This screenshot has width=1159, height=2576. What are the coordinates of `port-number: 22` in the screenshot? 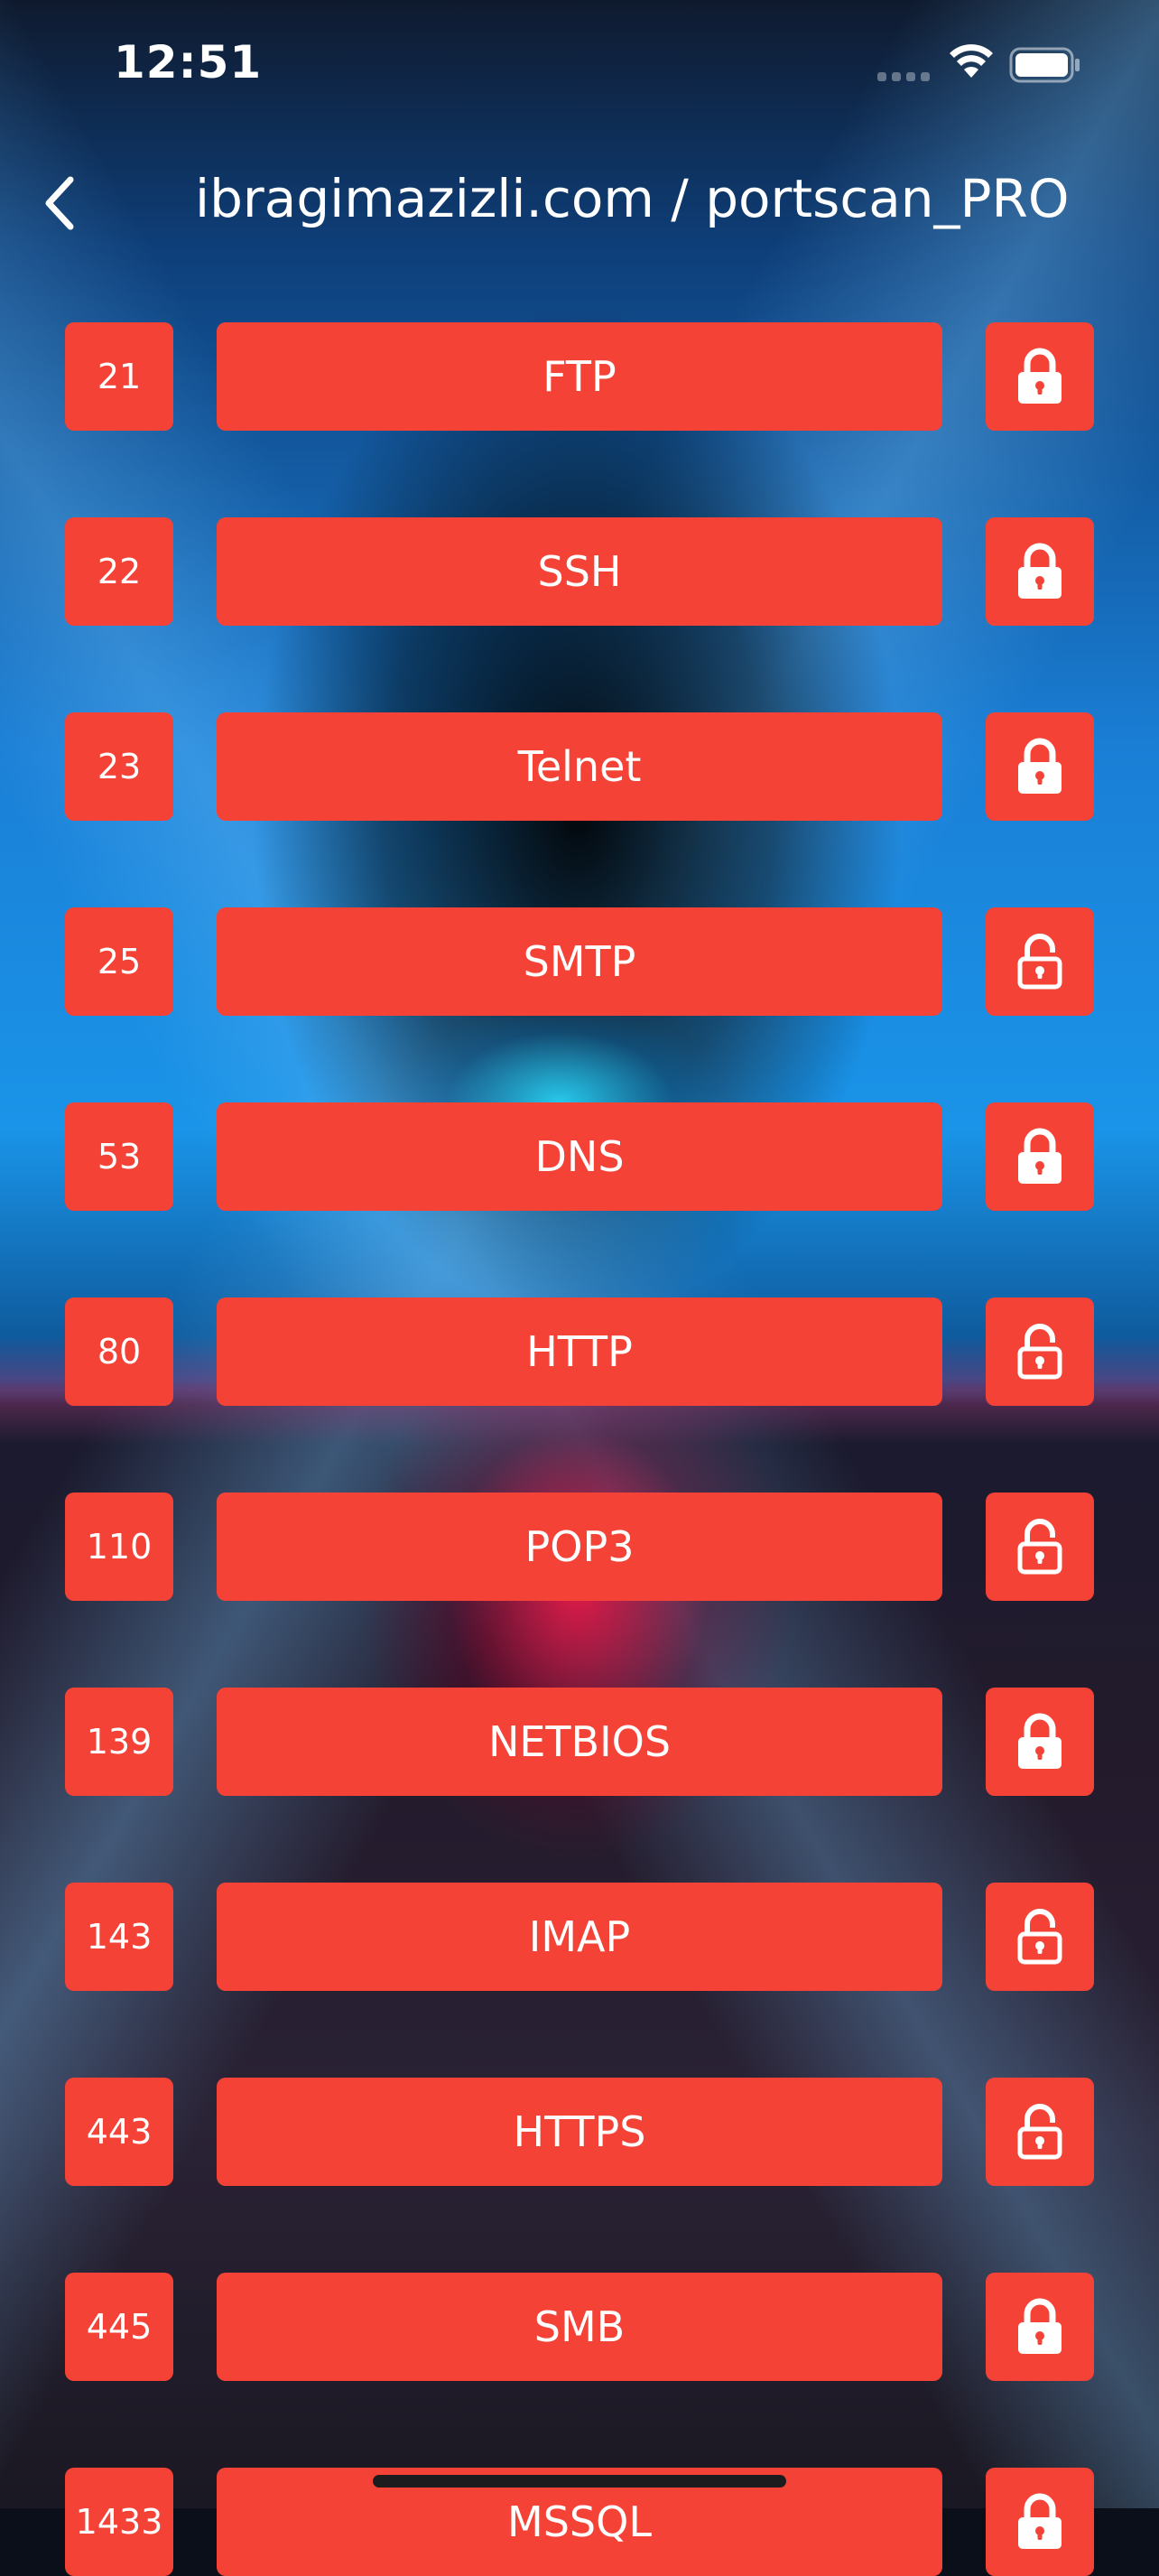 It's located at (119, 571).